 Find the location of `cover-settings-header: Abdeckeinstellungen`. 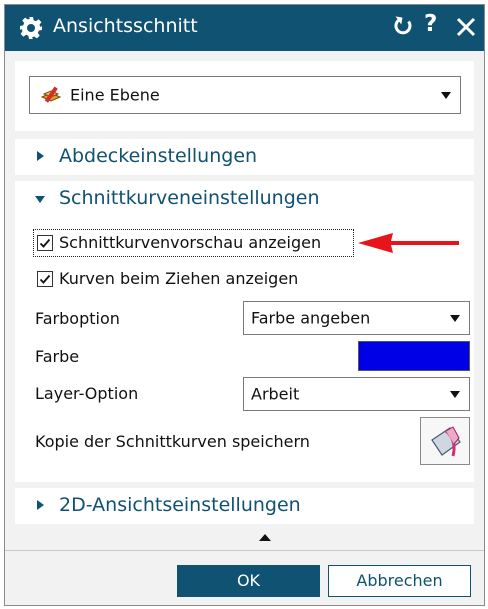

cover-settings-header: Abdeckeinstellungen is located at coordinates (244, 157).